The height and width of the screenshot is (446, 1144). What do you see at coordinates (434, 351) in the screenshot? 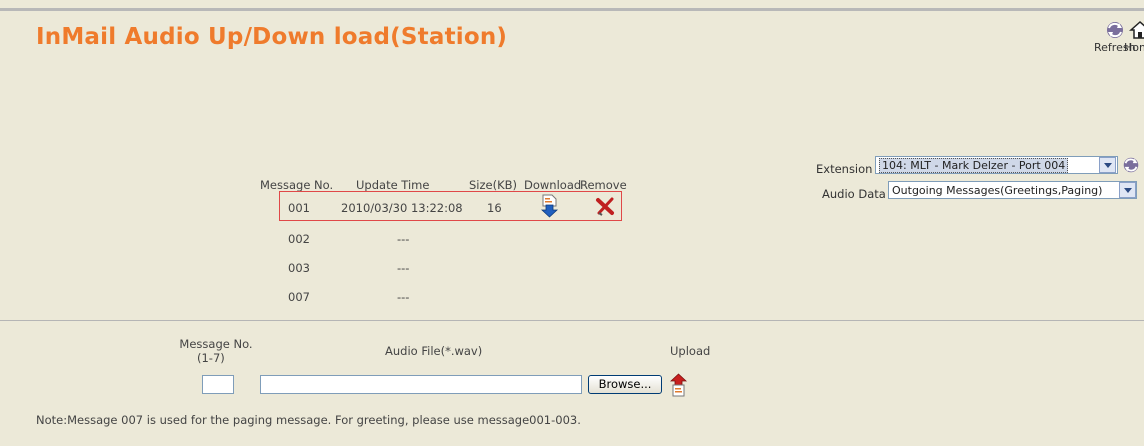
I see `audio-file-label: Audio File(*.wav)` at bounding box center [434, 351].